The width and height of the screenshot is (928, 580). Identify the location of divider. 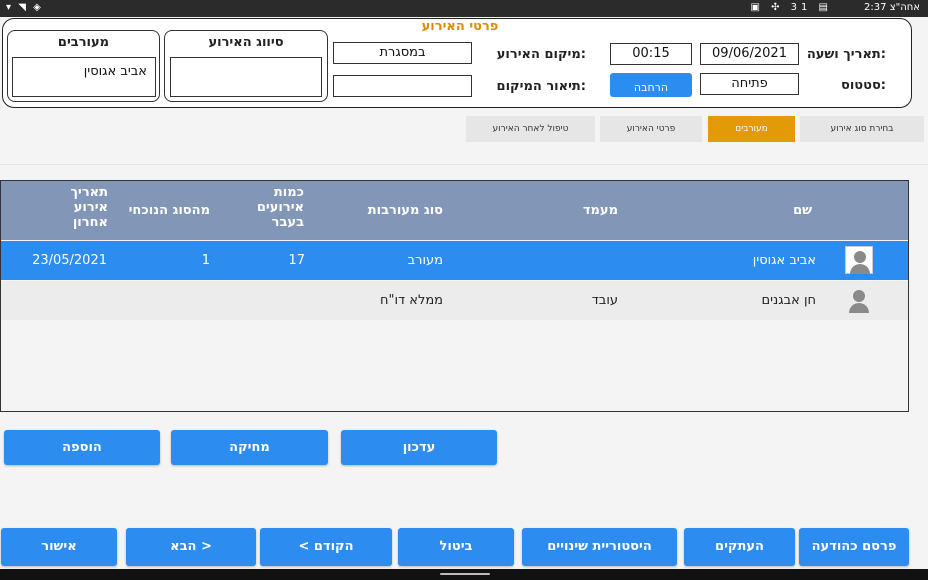
(464, 164).